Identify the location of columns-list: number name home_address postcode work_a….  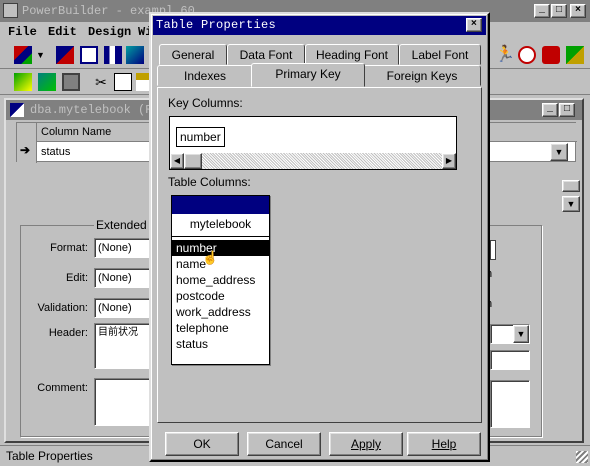
(220, 296).